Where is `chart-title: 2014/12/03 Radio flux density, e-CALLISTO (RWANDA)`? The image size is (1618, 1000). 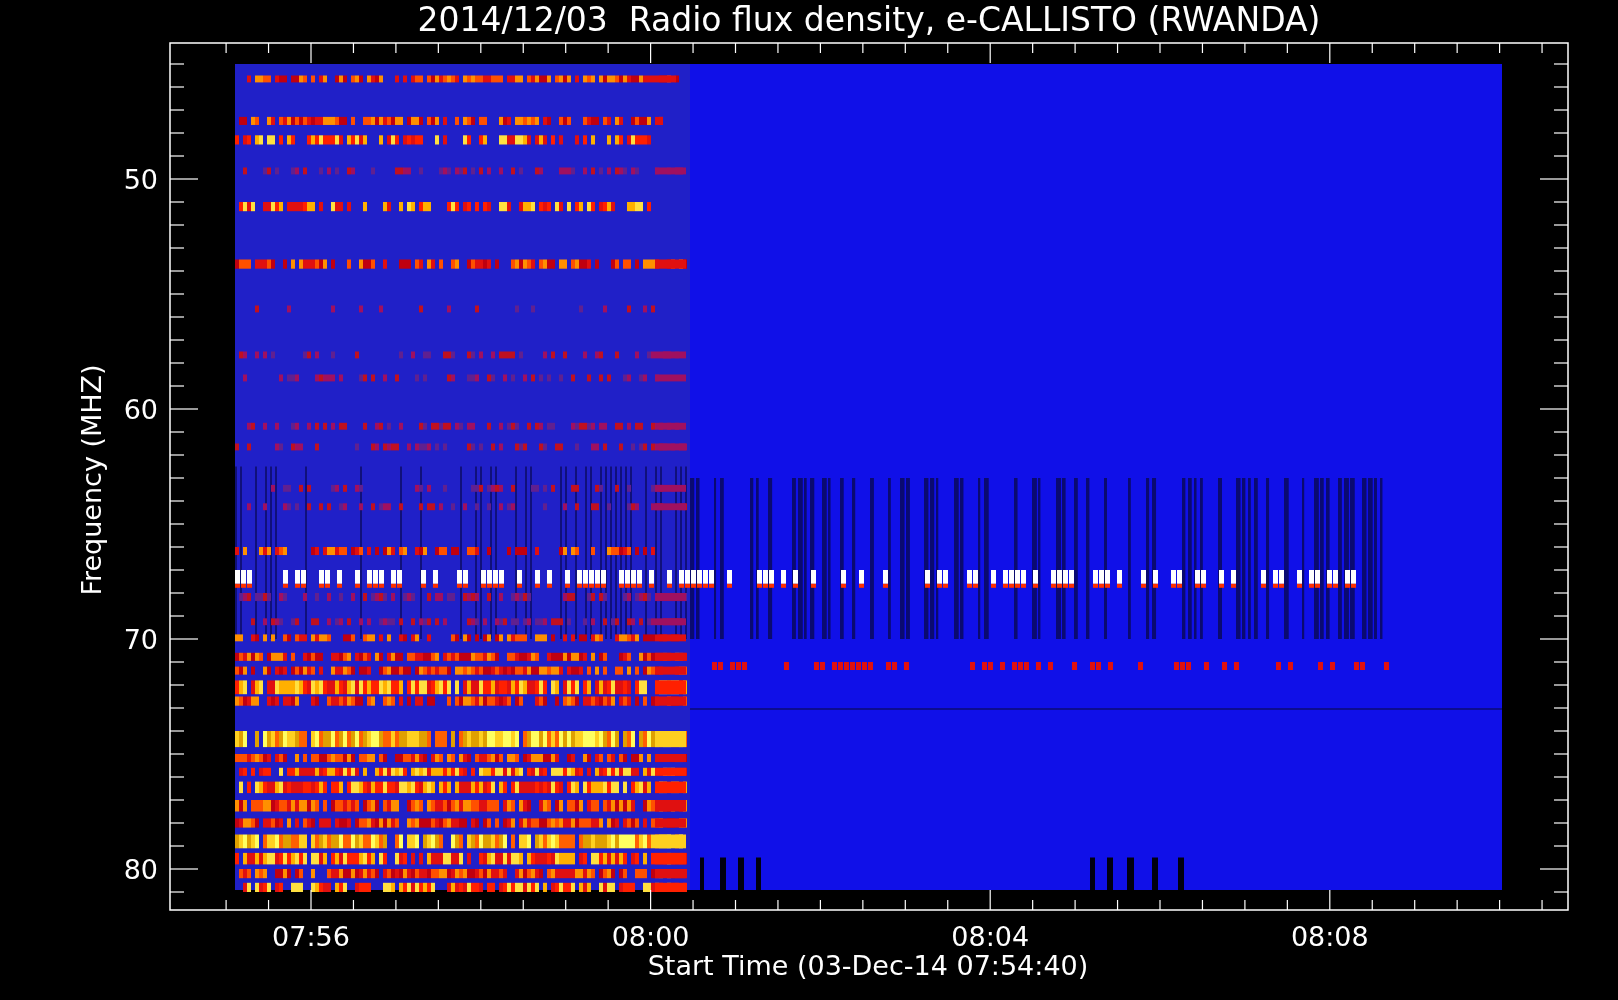
chart-title: 2014/12/03 Radio flux density, e-CALLISTO (RWANDA) is located at coordinates (869, 19).